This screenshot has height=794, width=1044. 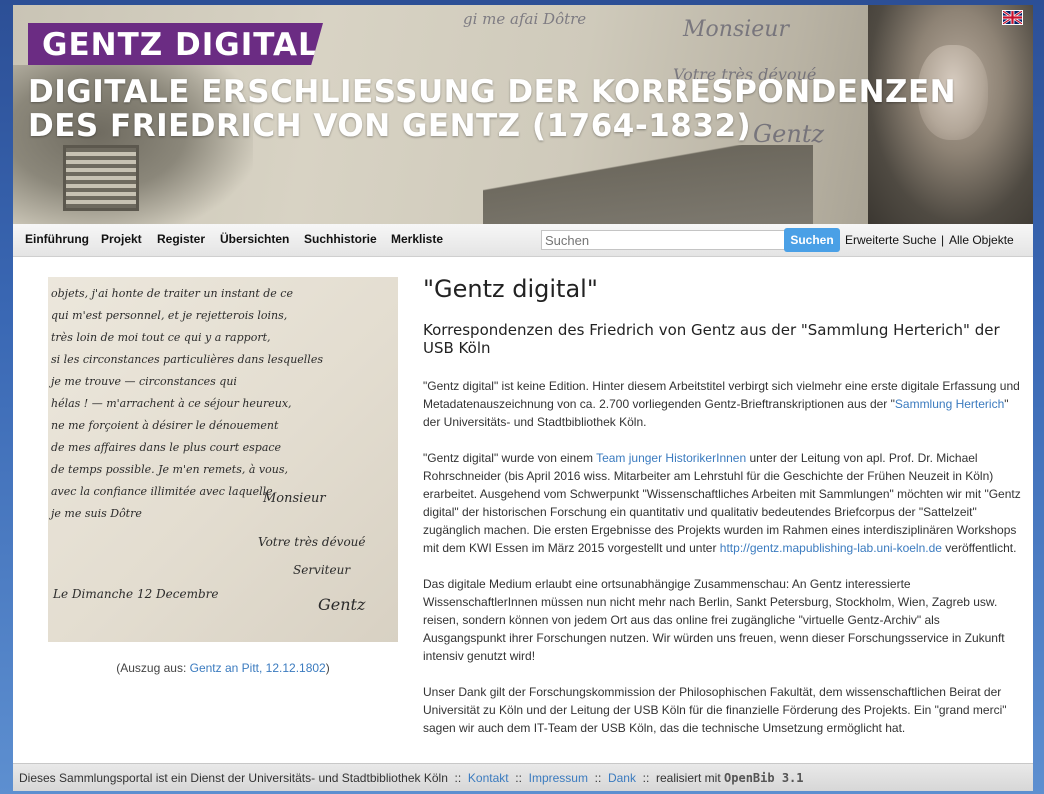 I want to click on banner-title-line2: DES FRIEDRICH VON GENTZ (1764-1832), so click(x=390, y=126).